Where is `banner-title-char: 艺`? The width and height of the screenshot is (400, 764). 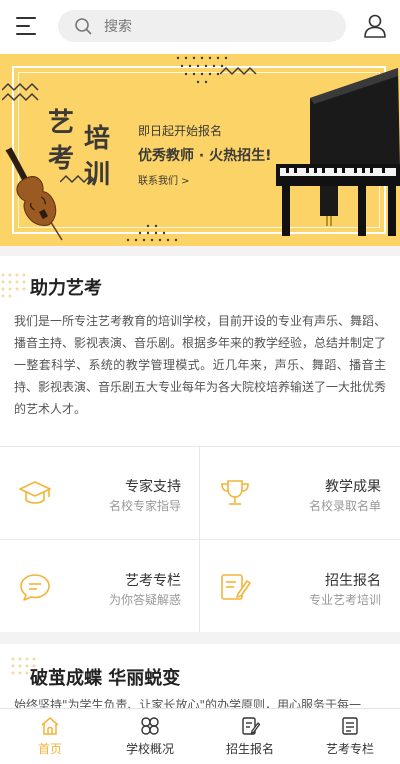
banner-title-char: 艺 is located at coordinates (61, 123).